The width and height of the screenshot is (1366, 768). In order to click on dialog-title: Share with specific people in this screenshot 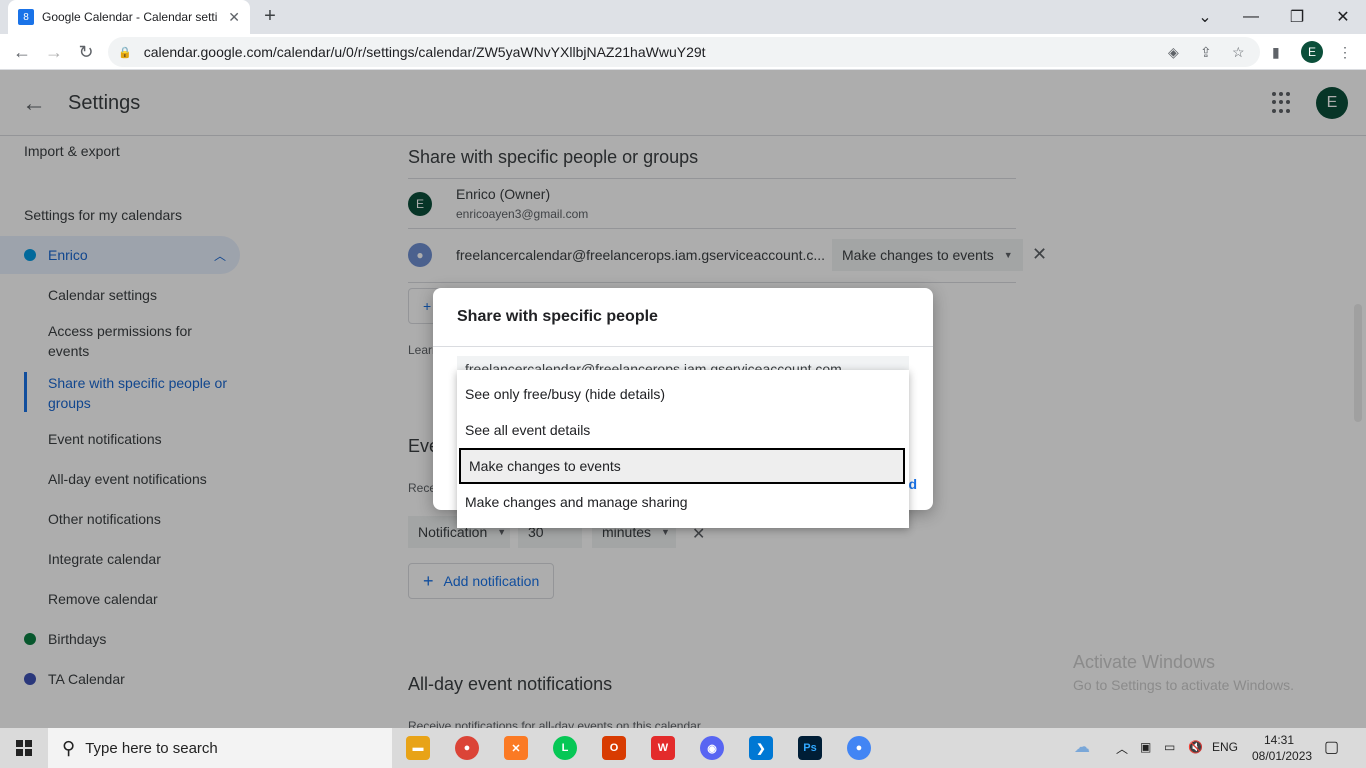, I will do `click(557, 316)`.